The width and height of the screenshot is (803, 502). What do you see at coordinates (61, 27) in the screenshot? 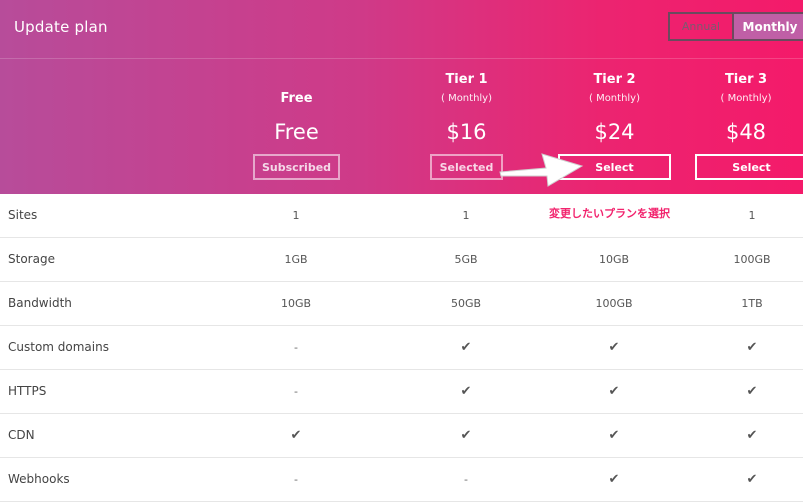
I see `page-title: Update plan` at bounding box center [61, 27].